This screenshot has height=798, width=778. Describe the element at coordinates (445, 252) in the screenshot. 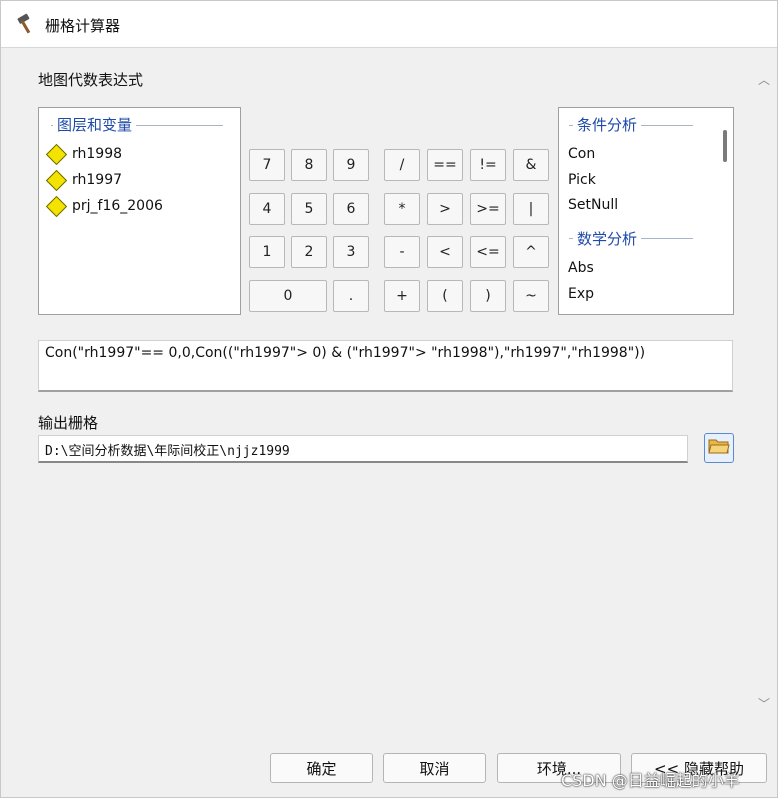

I see `key-less: <` at that location.